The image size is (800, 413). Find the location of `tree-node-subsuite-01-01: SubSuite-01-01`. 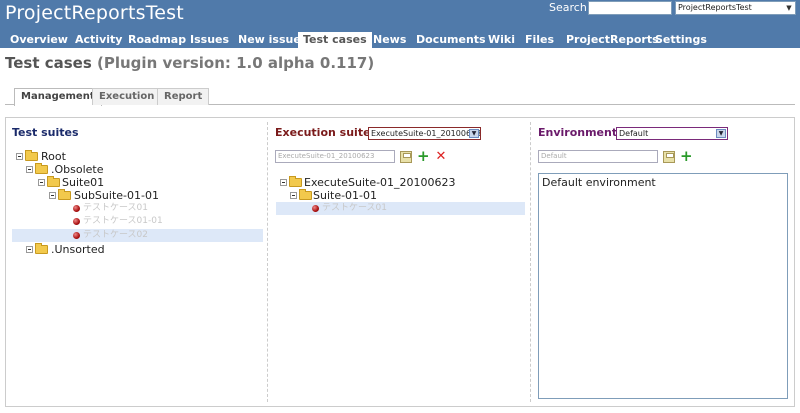

tree-node-subsuite-01-01: SubSuite-01-01 is located at coordinates (134, 195).